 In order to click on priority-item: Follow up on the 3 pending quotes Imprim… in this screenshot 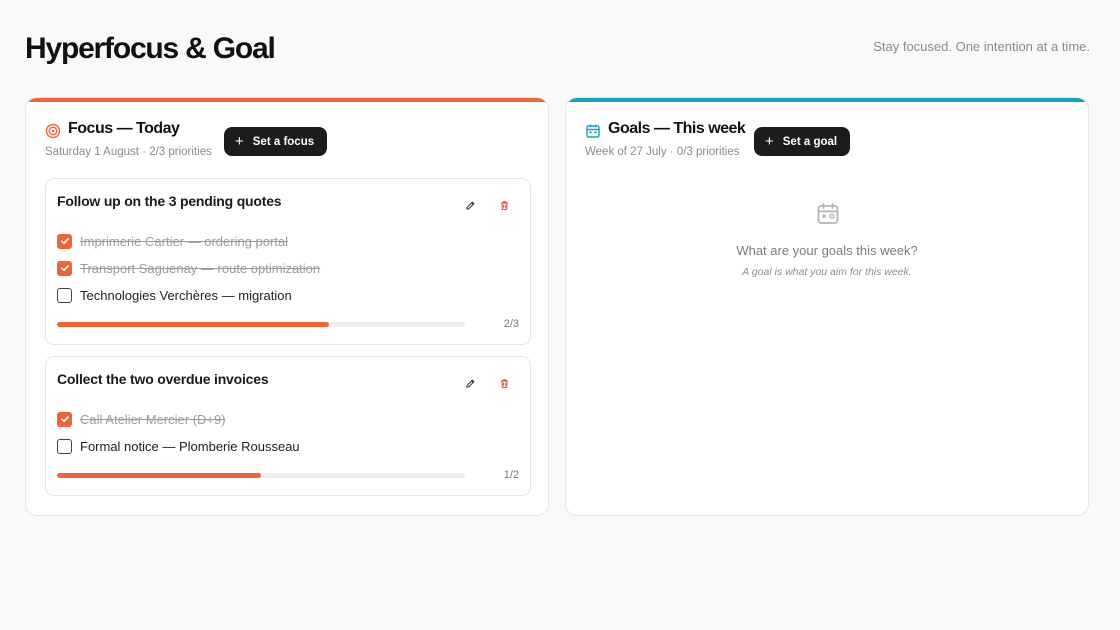, I will do `click(288, 261)`.